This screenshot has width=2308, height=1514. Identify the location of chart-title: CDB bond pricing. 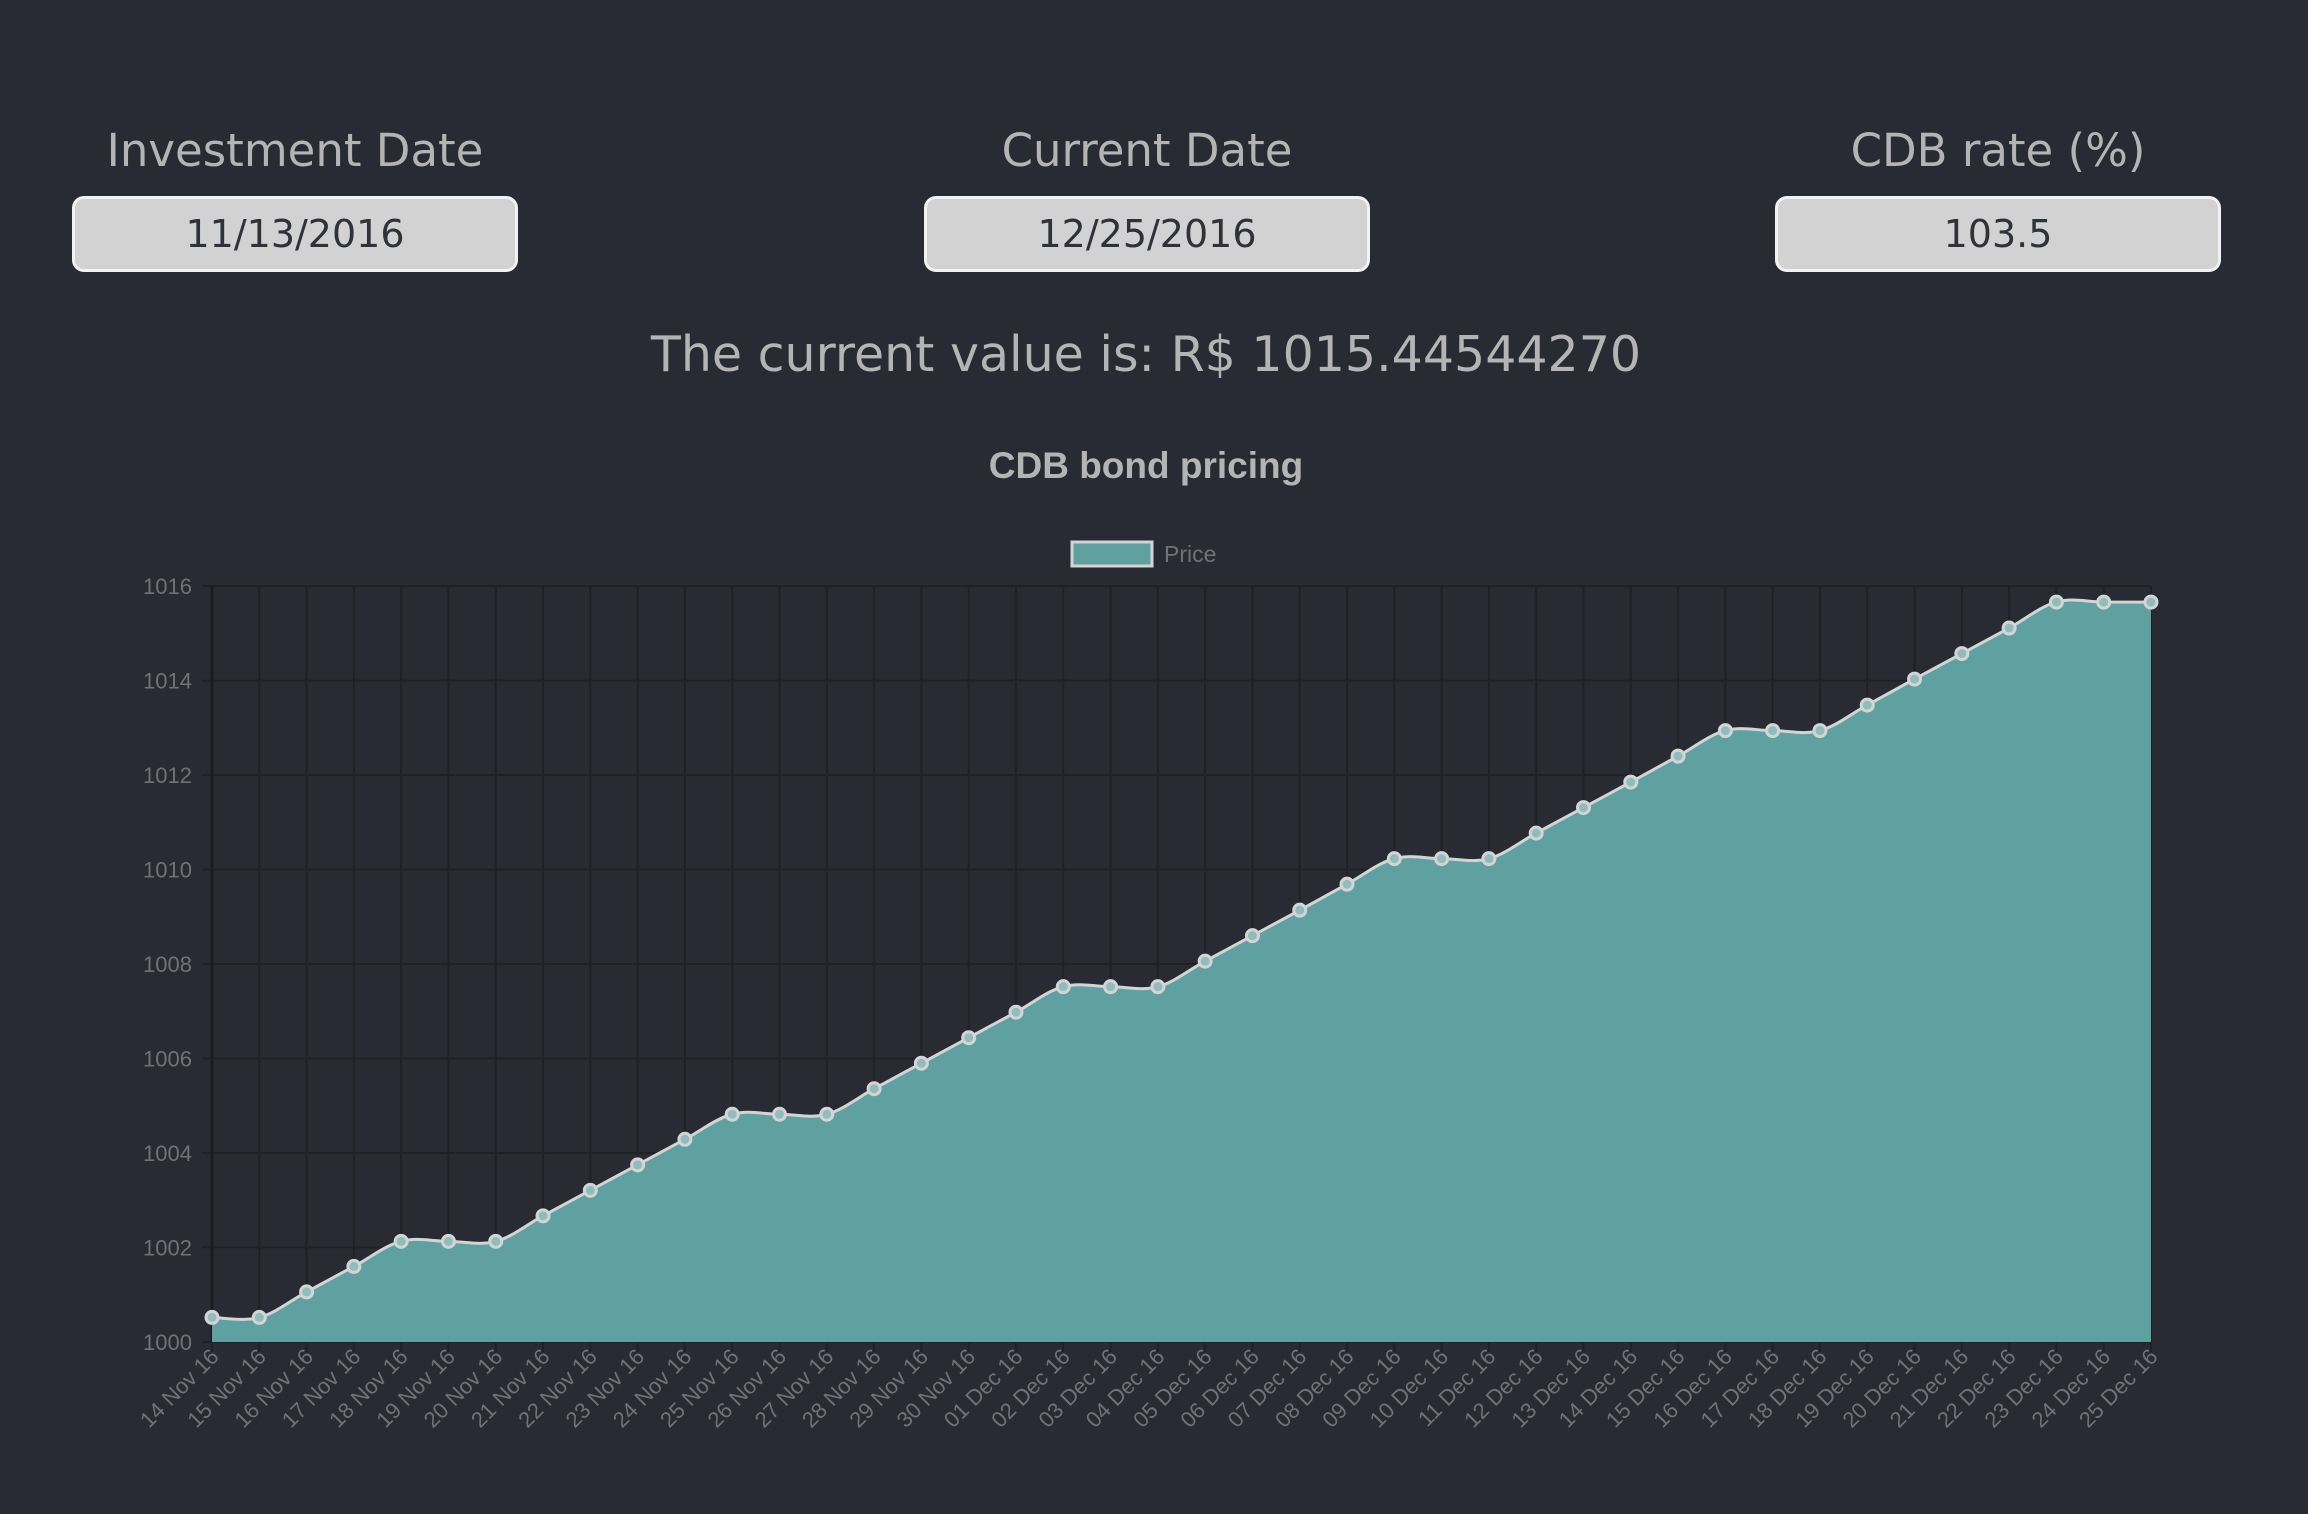
(1146, 465).